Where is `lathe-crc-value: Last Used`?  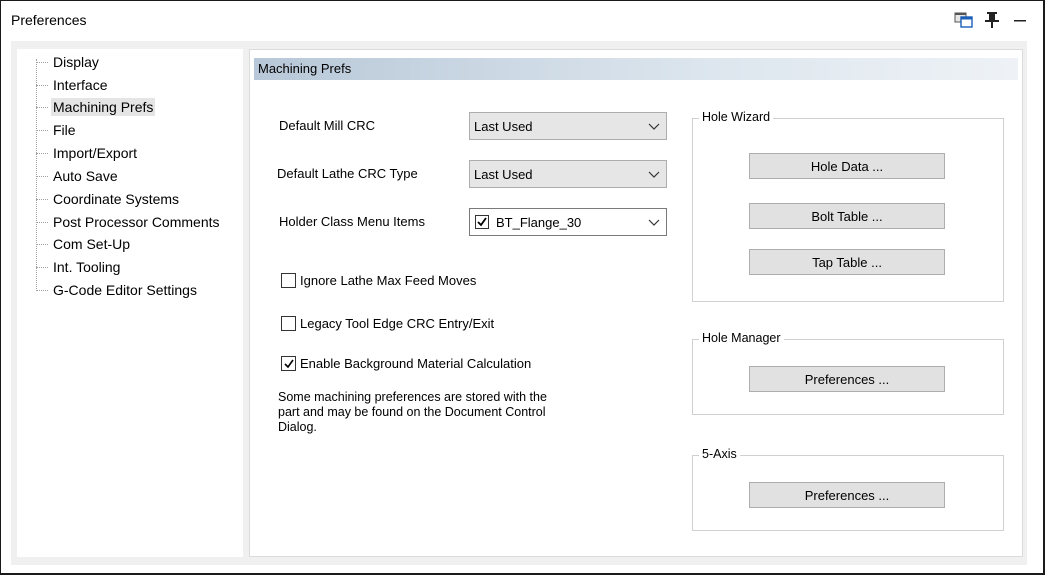 lathe-crc-value: Last Used is located at coordinates (503, 174).